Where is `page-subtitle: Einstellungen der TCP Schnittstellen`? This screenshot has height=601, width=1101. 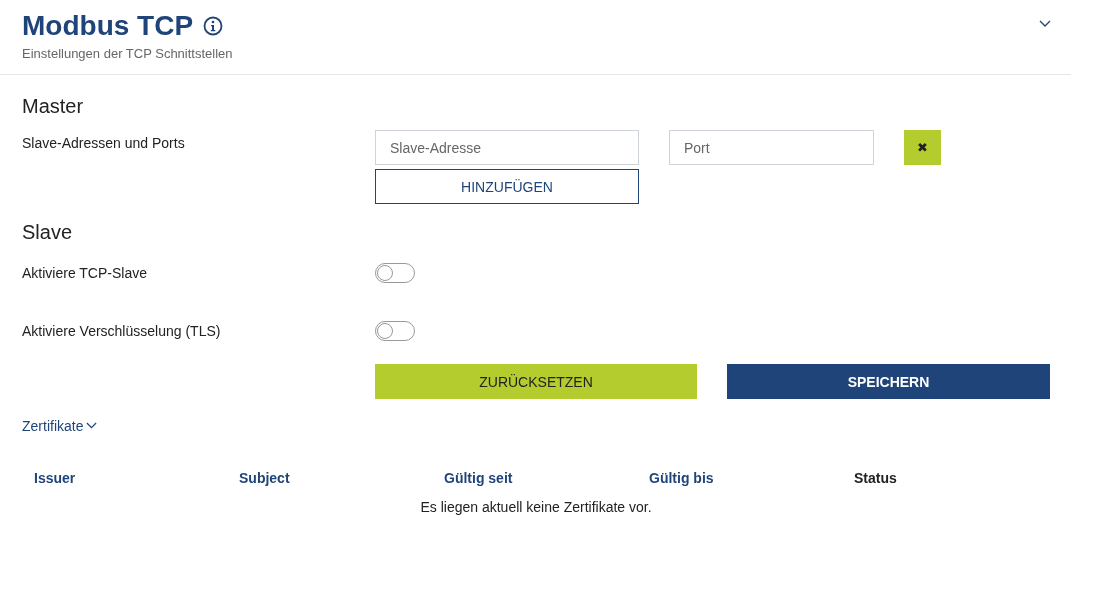
page-subtitle: Einstellungen der TCP Schnittstellen is located at coordinates (128, 53).